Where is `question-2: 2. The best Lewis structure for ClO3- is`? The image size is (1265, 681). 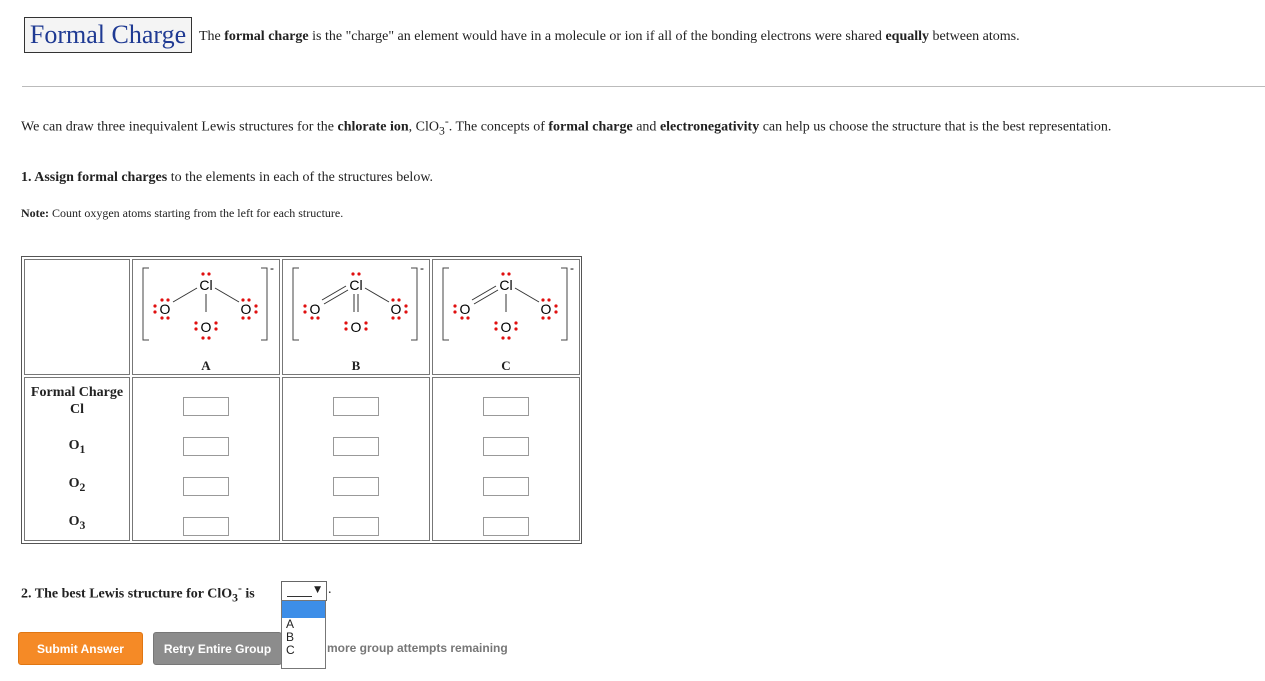 question-2: 2. The best Lewis structure for ClO3- is is located at coordinates (138, 593).